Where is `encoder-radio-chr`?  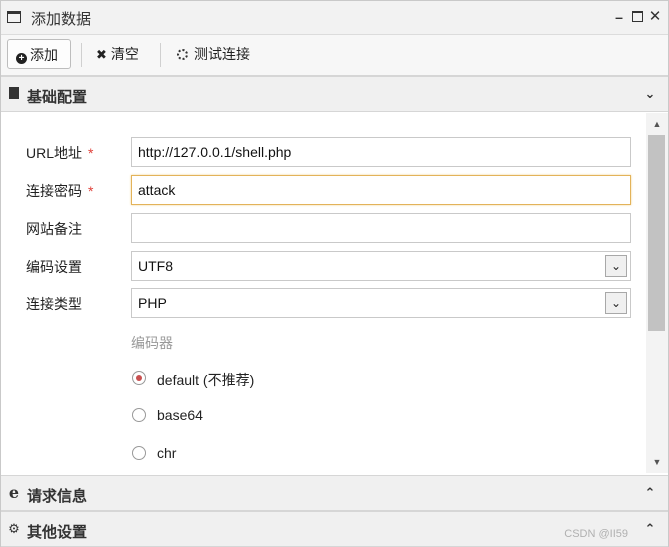
encoder-radio-chr is located at coordinates (139, 453).